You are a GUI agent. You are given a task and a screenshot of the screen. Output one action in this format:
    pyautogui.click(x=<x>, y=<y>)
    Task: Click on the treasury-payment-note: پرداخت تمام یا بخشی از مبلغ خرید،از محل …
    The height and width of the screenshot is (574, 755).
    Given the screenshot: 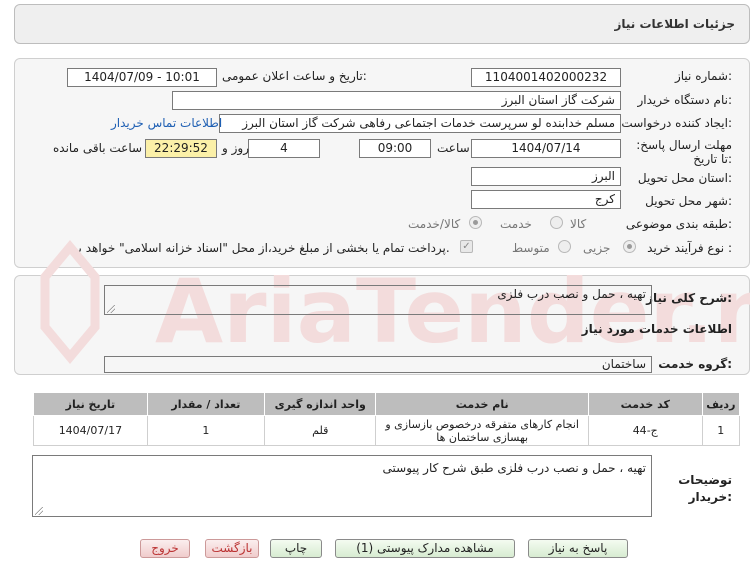 What is the action you would take?
    pyautogui.click(x=258, y=248)
    